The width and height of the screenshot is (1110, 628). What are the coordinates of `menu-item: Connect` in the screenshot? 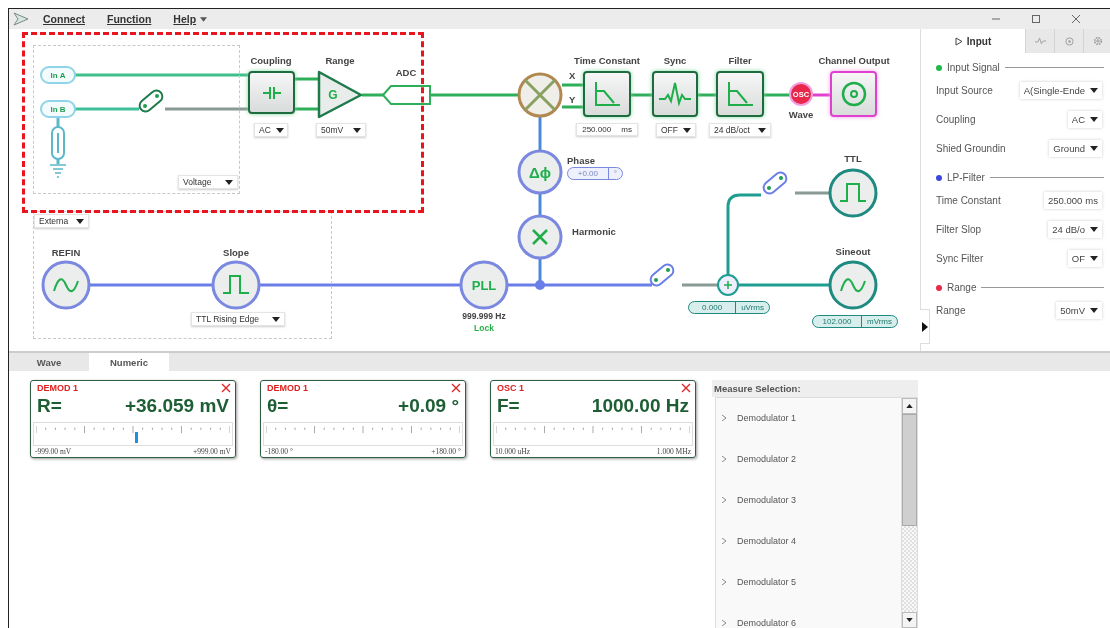 It's located at (64, 19).